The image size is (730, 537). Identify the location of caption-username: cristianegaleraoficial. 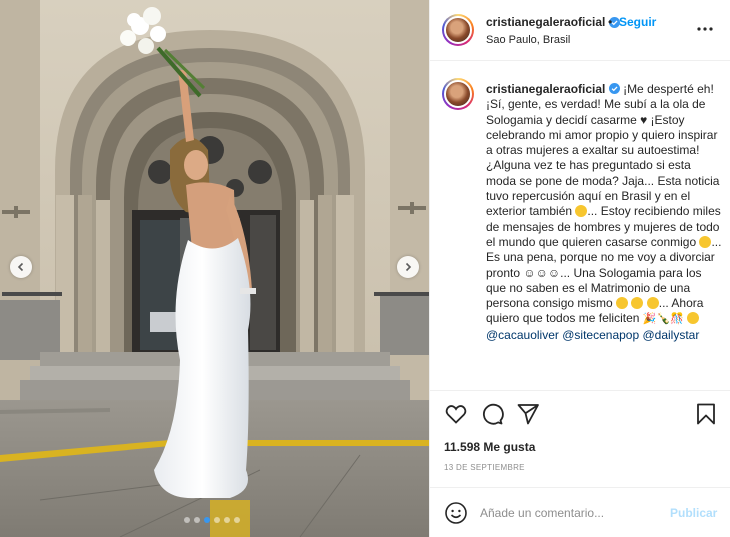
(545, 89).